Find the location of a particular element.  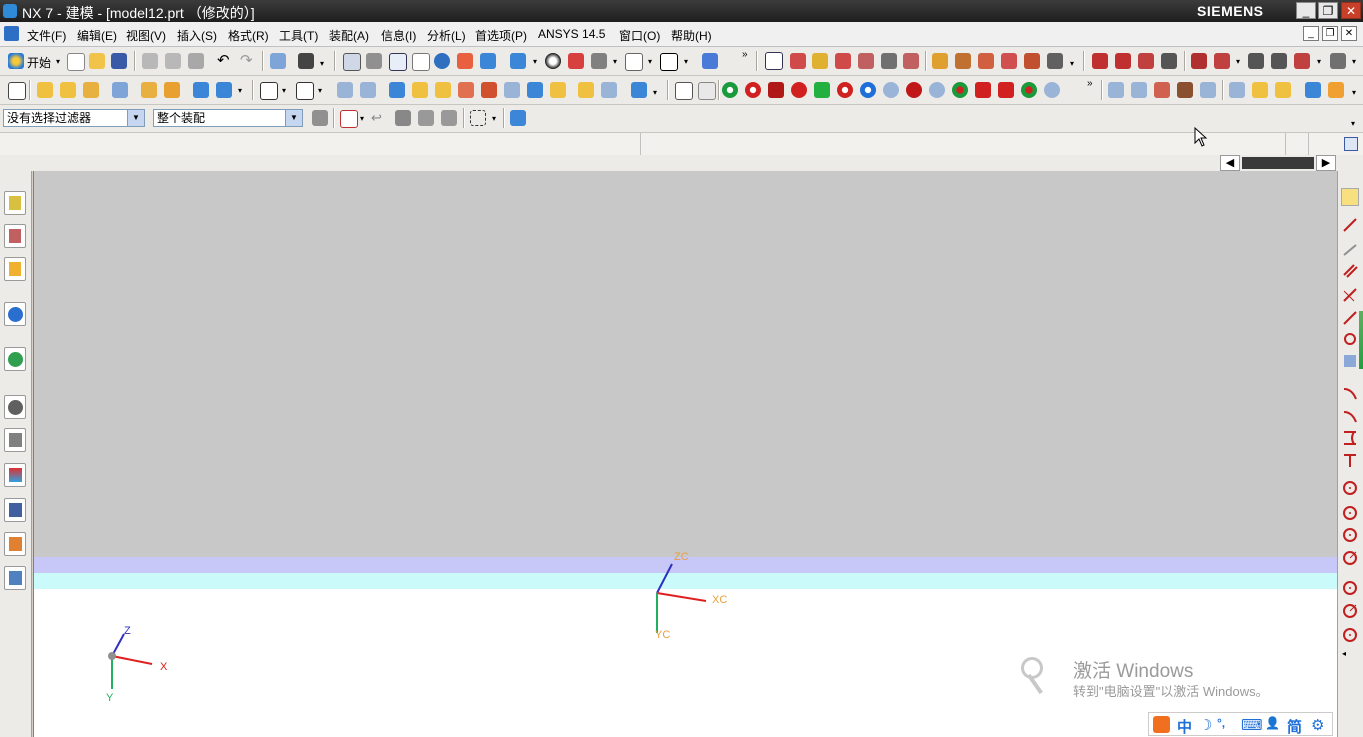

line-at-point-icon is located at coordinates (1350, 249).